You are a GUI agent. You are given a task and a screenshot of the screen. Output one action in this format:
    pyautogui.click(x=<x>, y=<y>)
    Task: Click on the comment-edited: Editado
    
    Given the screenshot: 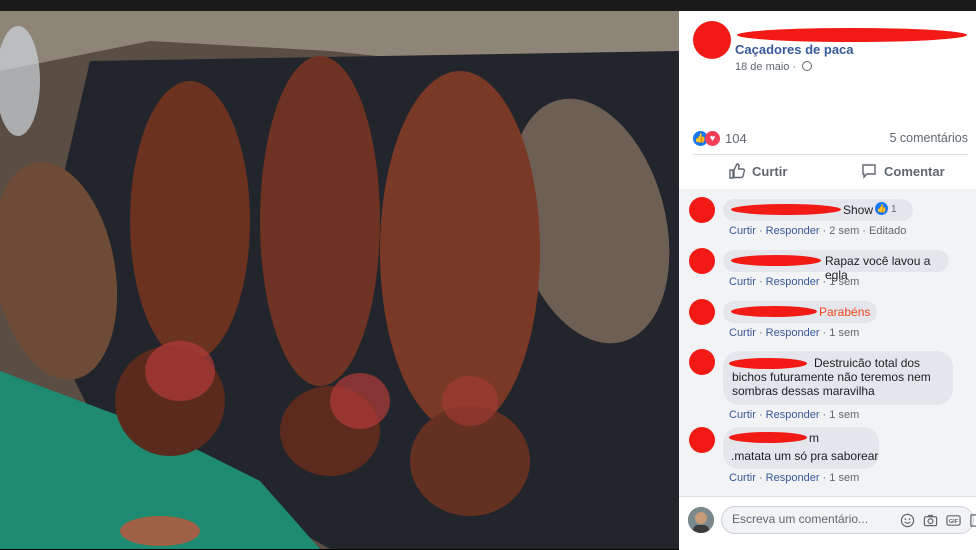 What is the action you would take?
    pyautogui.click(x=887, y=231)
    